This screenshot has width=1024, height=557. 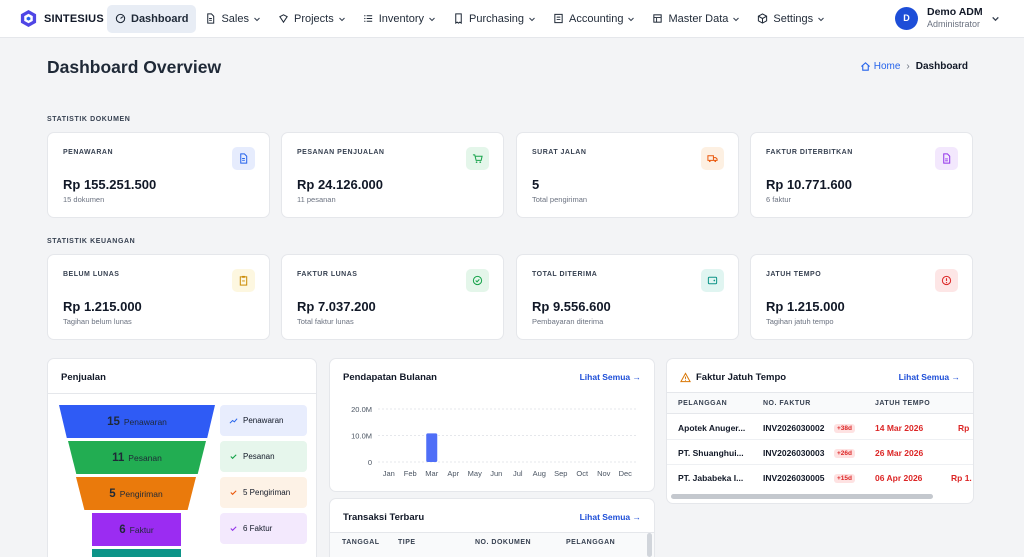 What do you see at coordinates (627, 175) in the screenshot?
I see `stat-card-surat-jalan: SURAT JALAN 5 Total pengiriman` at bounding box center [627, 175].